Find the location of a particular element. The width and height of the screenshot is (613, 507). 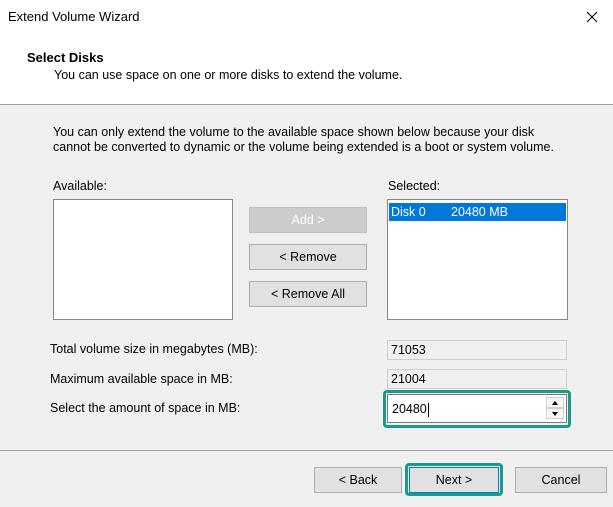

max-space-value: 21004 is located at coordinates (408, 379).